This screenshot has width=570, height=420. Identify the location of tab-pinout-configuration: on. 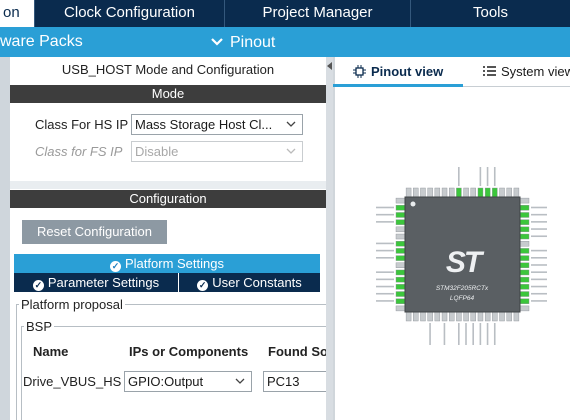
(17, 13).